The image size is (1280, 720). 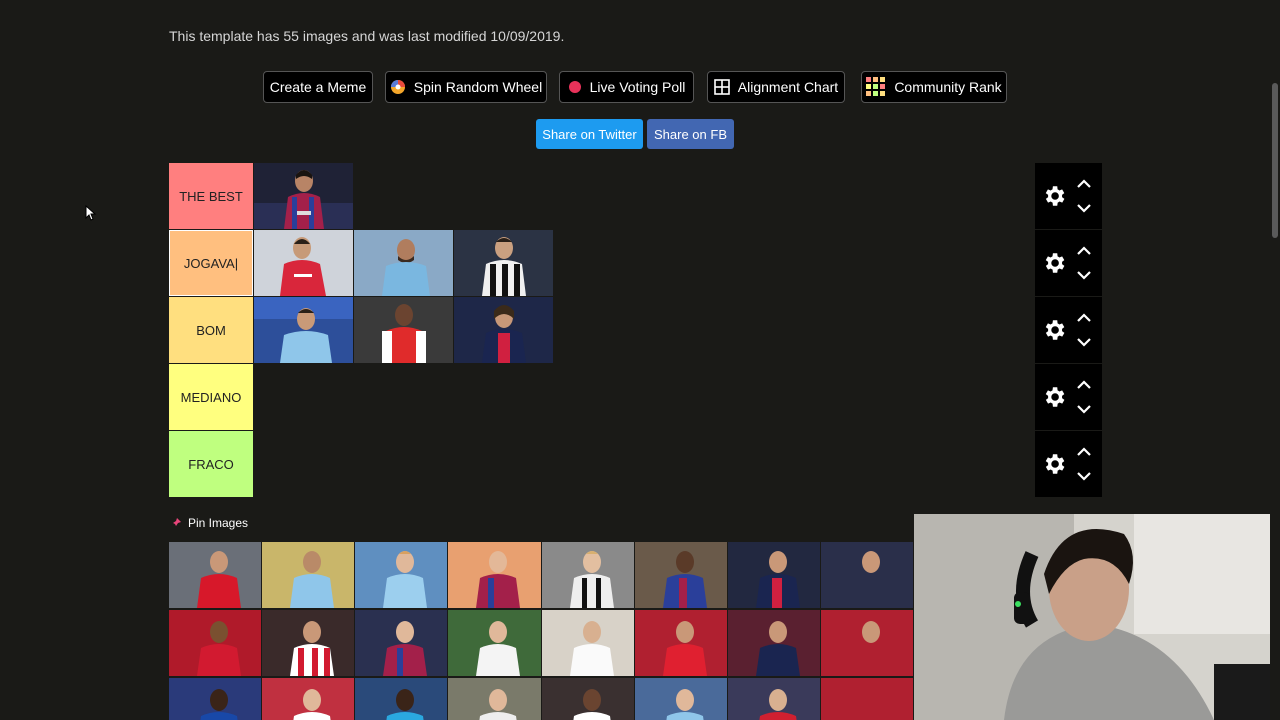 I want to click on pin-icon, so click(x=176, y=523).